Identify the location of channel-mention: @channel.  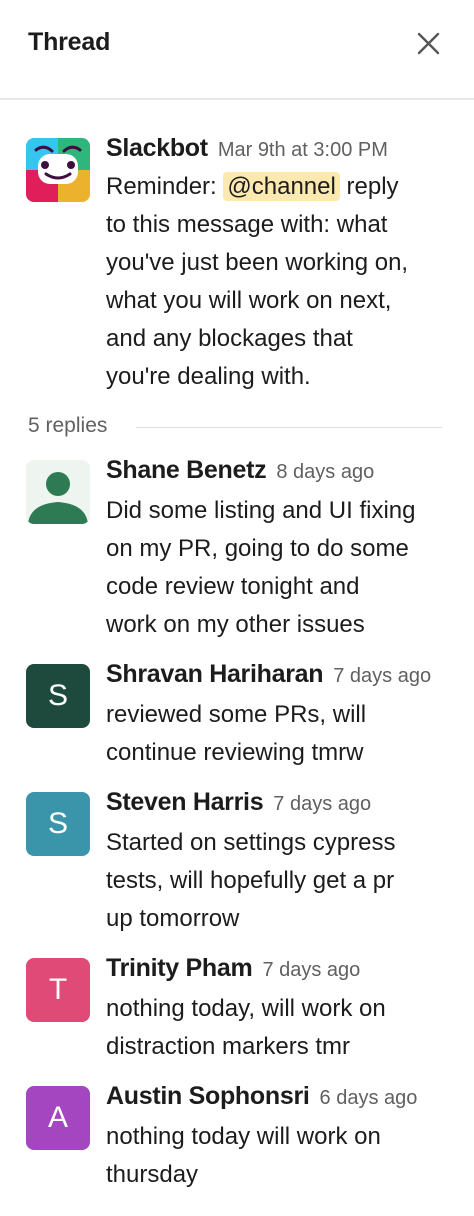
(281, 186).